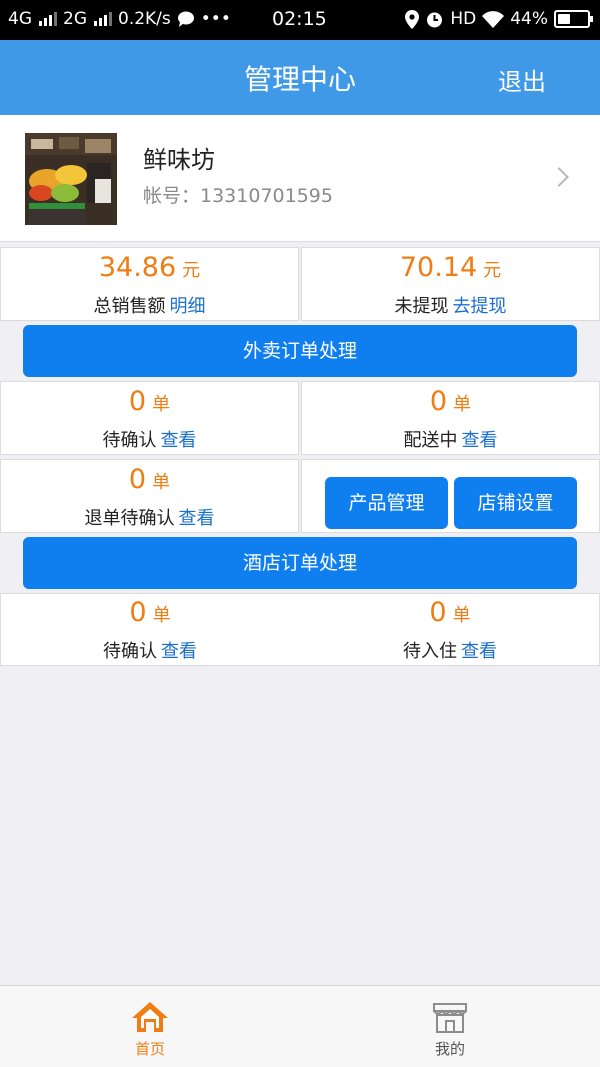 This screenshot has height=1067, width=600. I want to click on logout-button: 退出, so click(522, 79).